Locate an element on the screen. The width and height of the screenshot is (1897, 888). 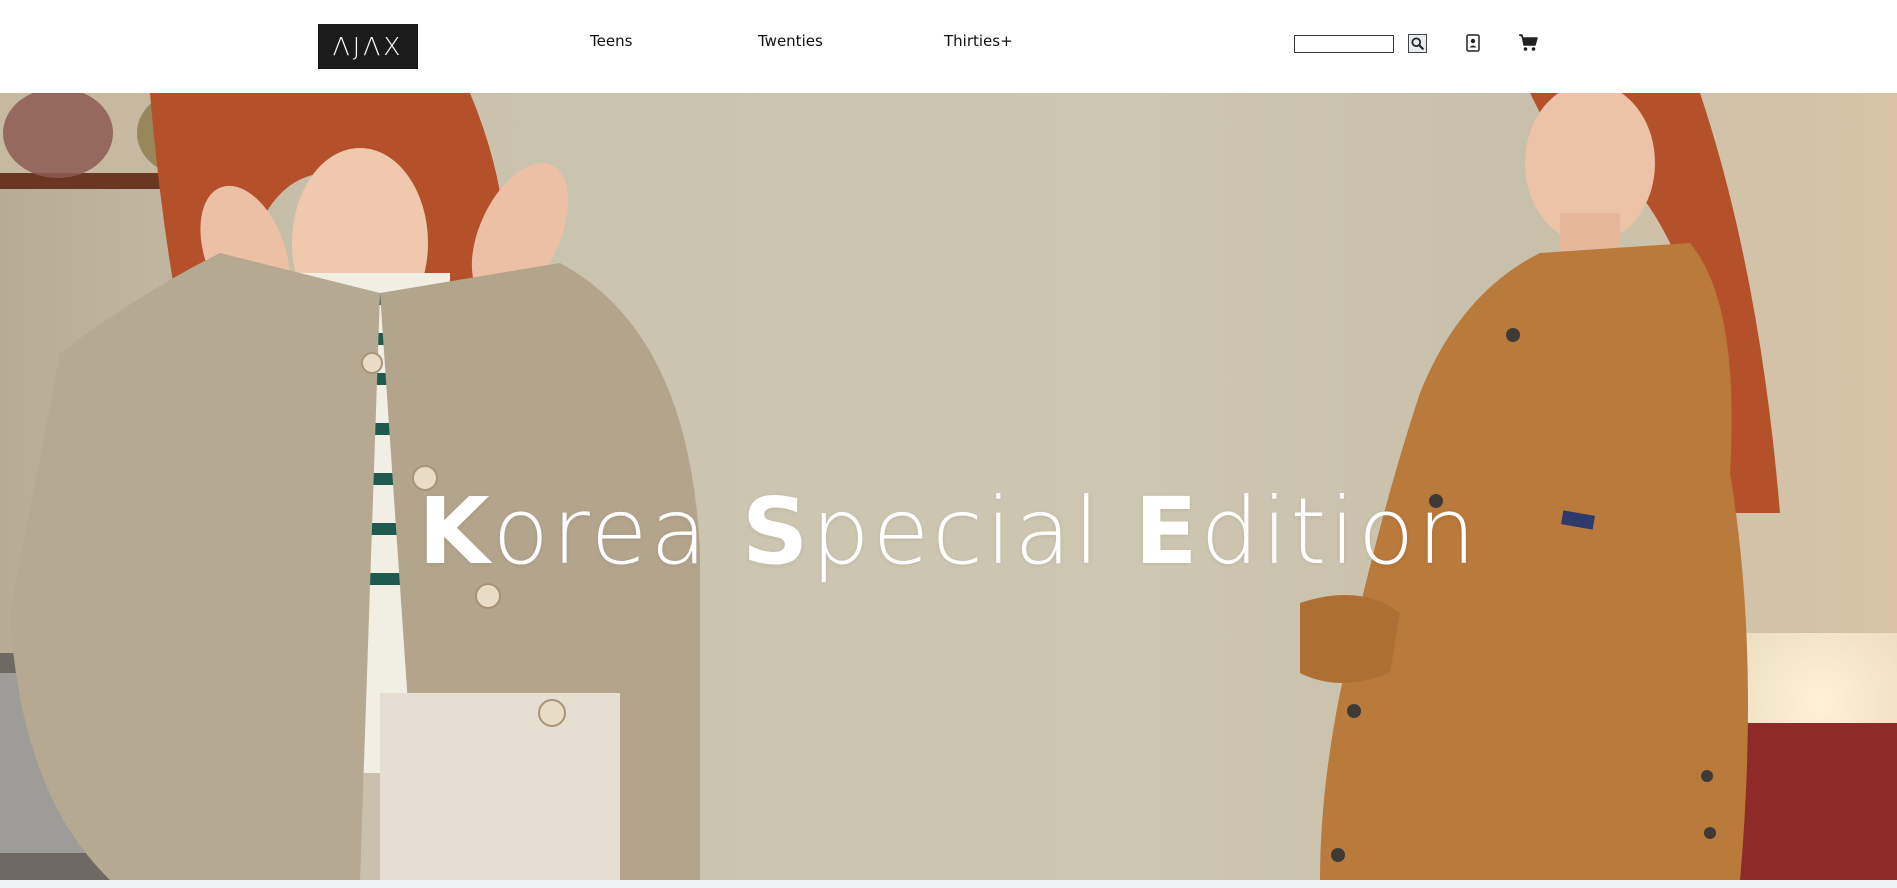
user-icon is located at coordinates (1473, 43).